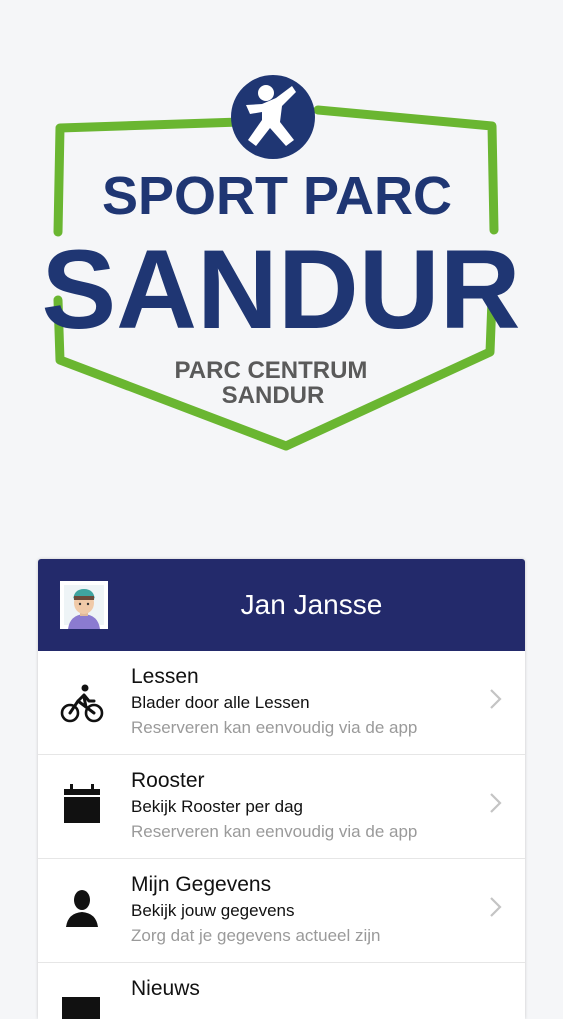 This screenshot has width=563, height=1019. I want to click on user-header: Jan Jansse, so click(281, 605).